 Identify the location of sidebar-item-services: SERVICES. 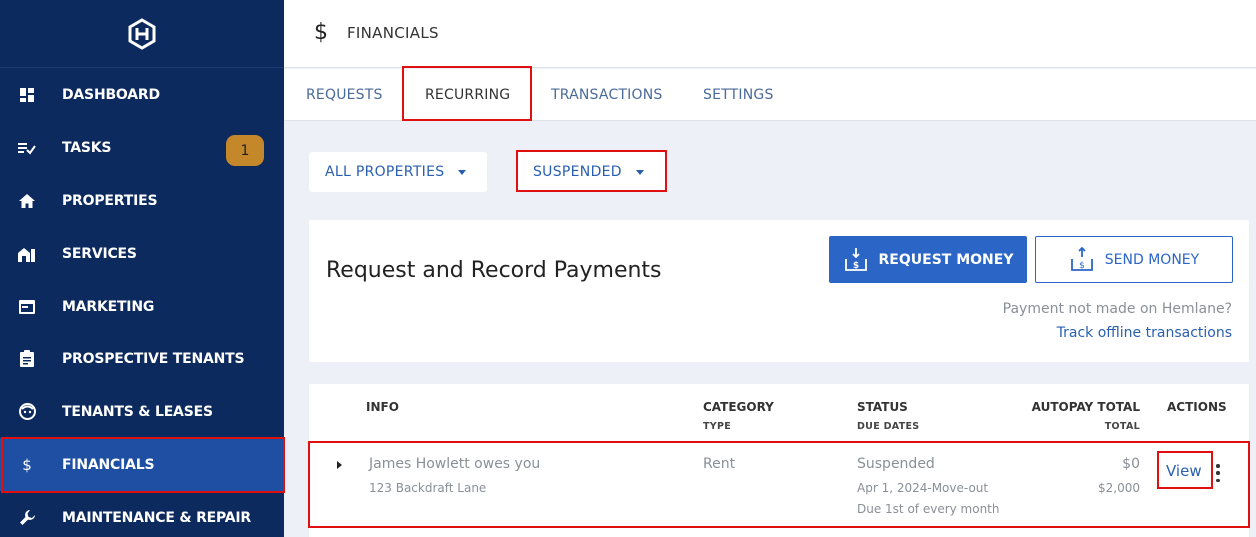
(142, 253).